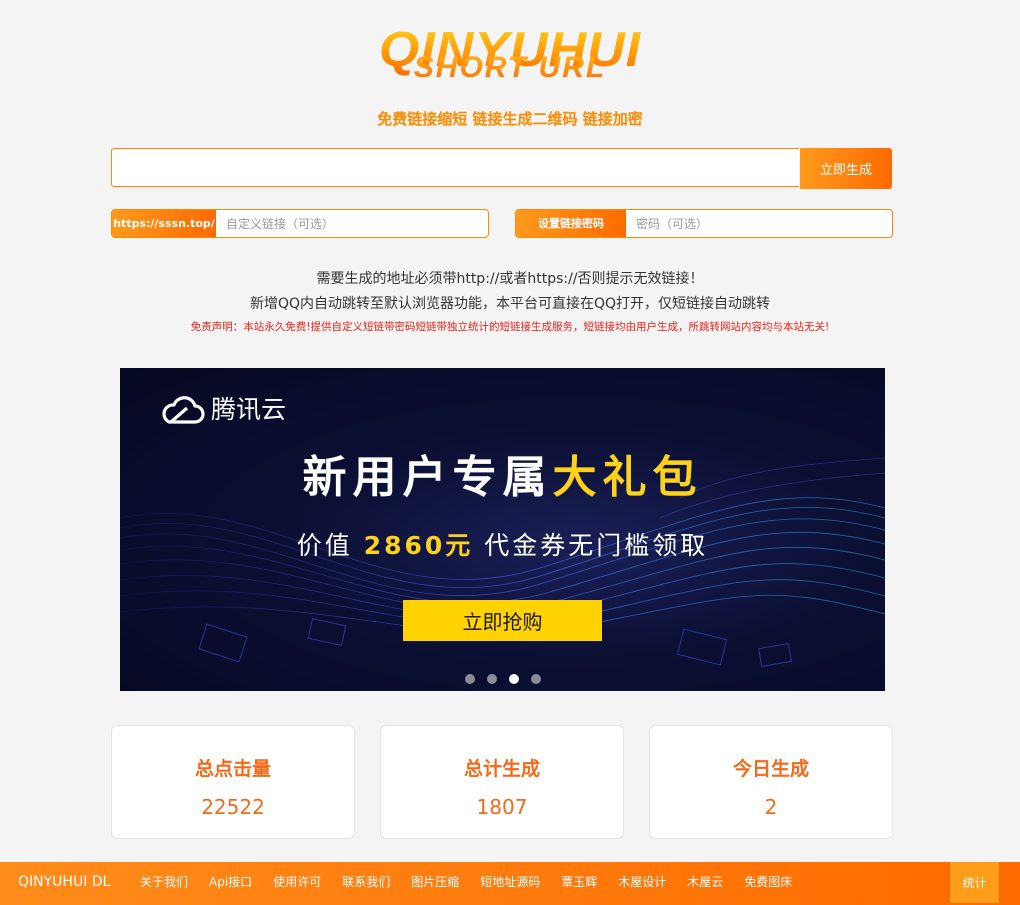 The width and height of the screenshot is (1020, 905). What do you see at coordinates (846, 168) in the screenshot?
I see `generate-button: 立即生成` at bounding box center [846, 168].